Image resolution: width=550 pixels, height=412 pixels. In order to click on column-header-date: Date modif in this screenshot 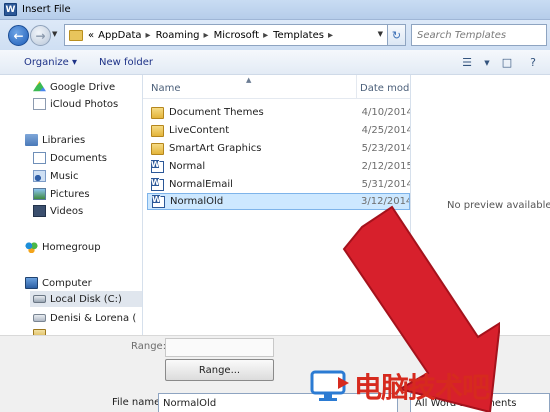, I will do `click(388, 88)`.